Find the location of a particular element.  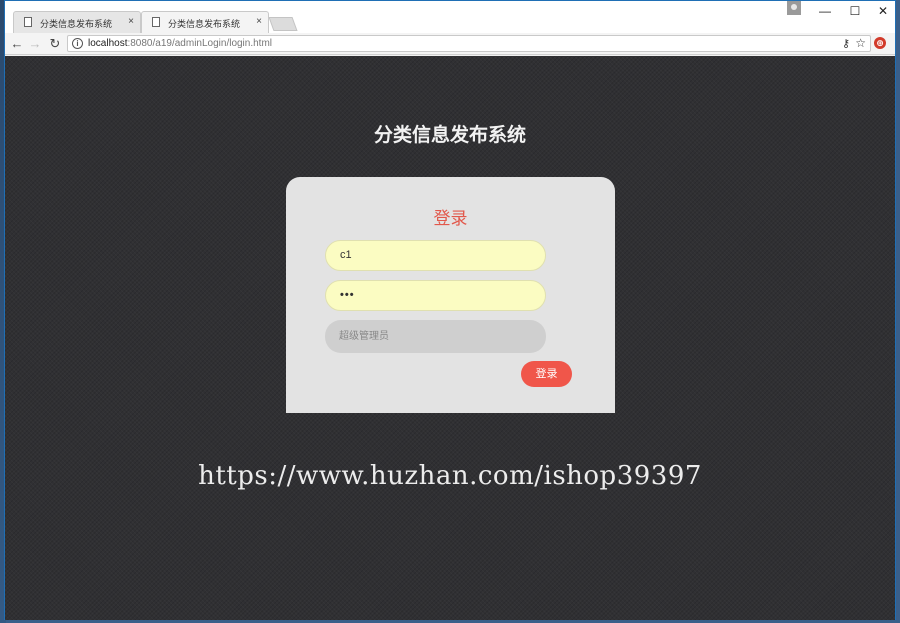

new-tab-button is located at coordinates (283, 24).